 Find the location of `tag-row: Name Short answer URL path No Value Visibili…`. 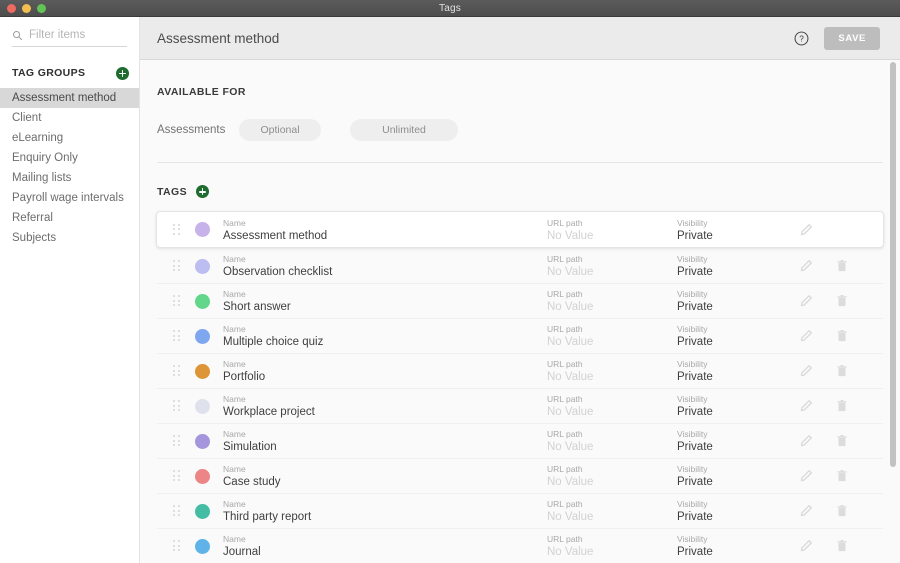

tag-row: Name Short answer URL path No Value Visibili… is located at coordinates (520, 301).